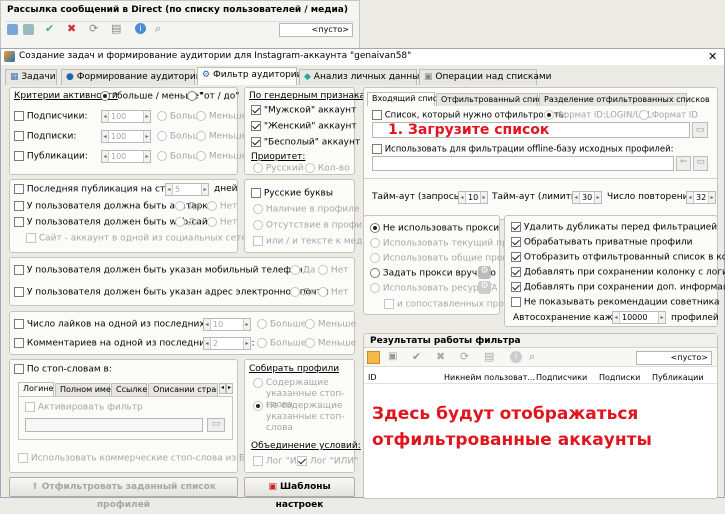  I want to click on autosave-spin: ◂ 10000 ▸, so click(639, 317).